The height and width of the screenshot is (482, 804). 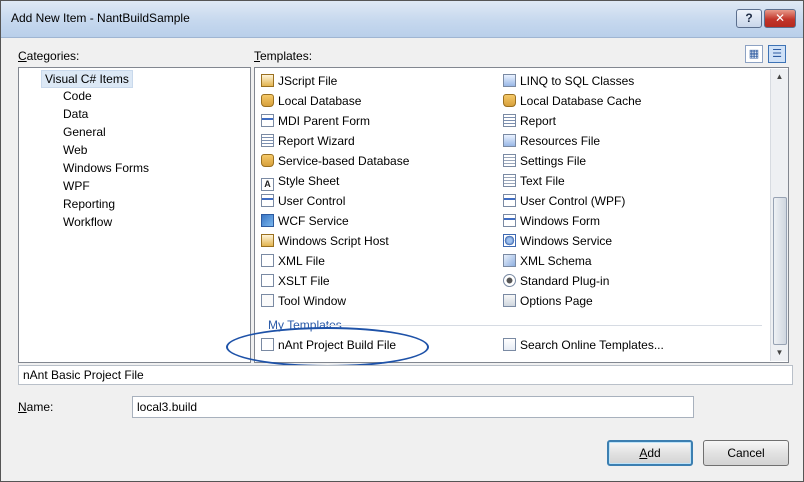 I want to click on add-button: Add, so click(x=650, y=453).